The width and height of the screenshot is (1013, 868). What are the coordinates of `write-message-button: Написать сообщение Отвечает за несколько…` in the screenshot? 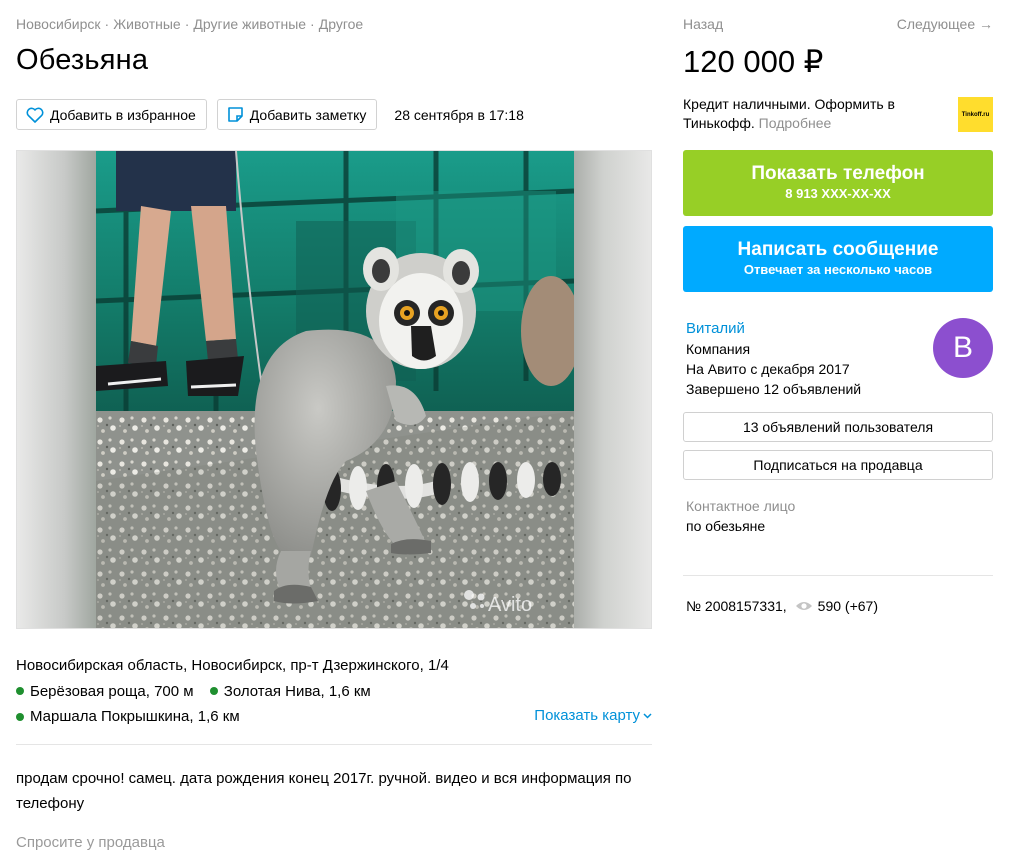 It's located at (838, 259).